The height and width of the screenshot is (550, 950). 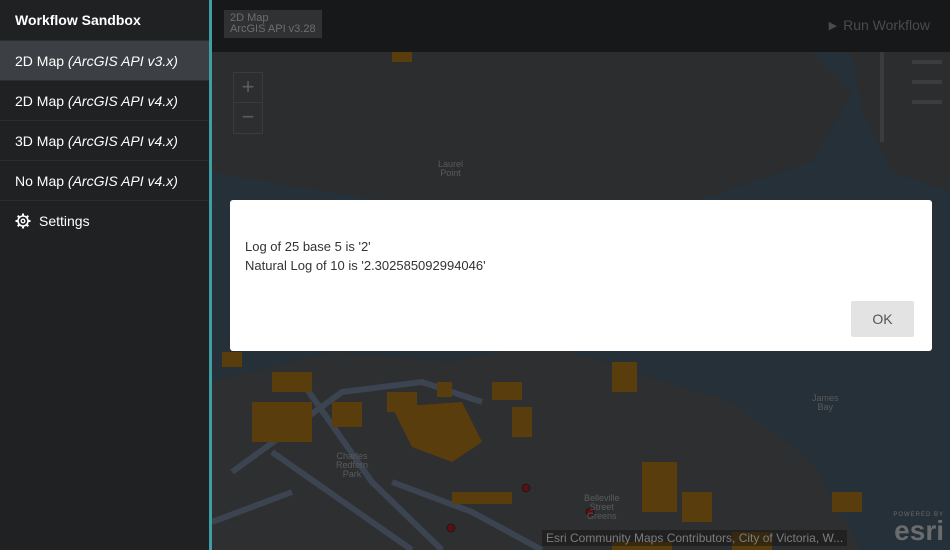 What do you see at coordinates (581, 26) in the screenshot?
I see `top-bar: 2D Map ArcGIS API v3.28 ▶ Run Workflow` at bounding box center [581, 26].